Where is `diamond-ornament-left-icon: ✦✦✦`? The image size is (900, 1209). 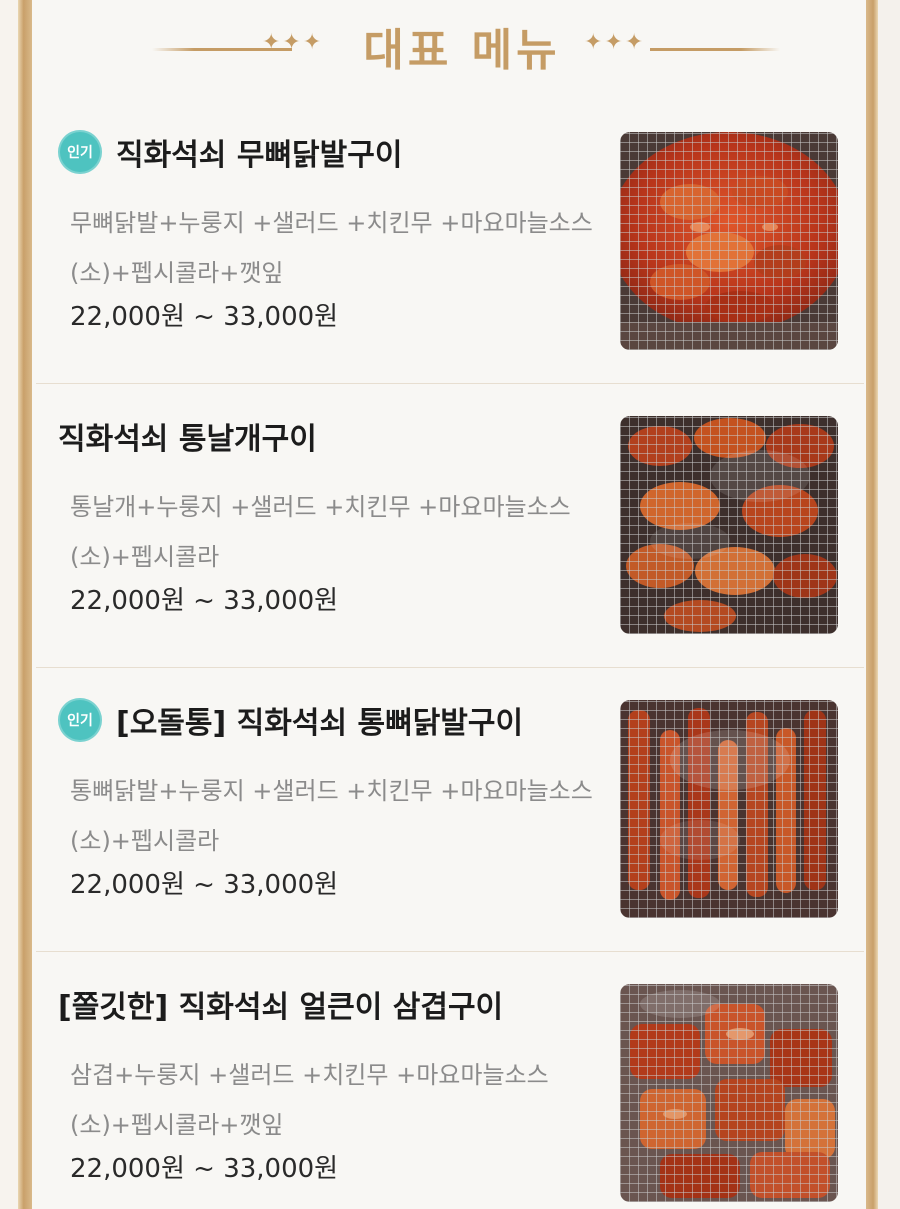 diamond-ornament-left-icon: ✦✦✦ is located at coordinates (293, 42).